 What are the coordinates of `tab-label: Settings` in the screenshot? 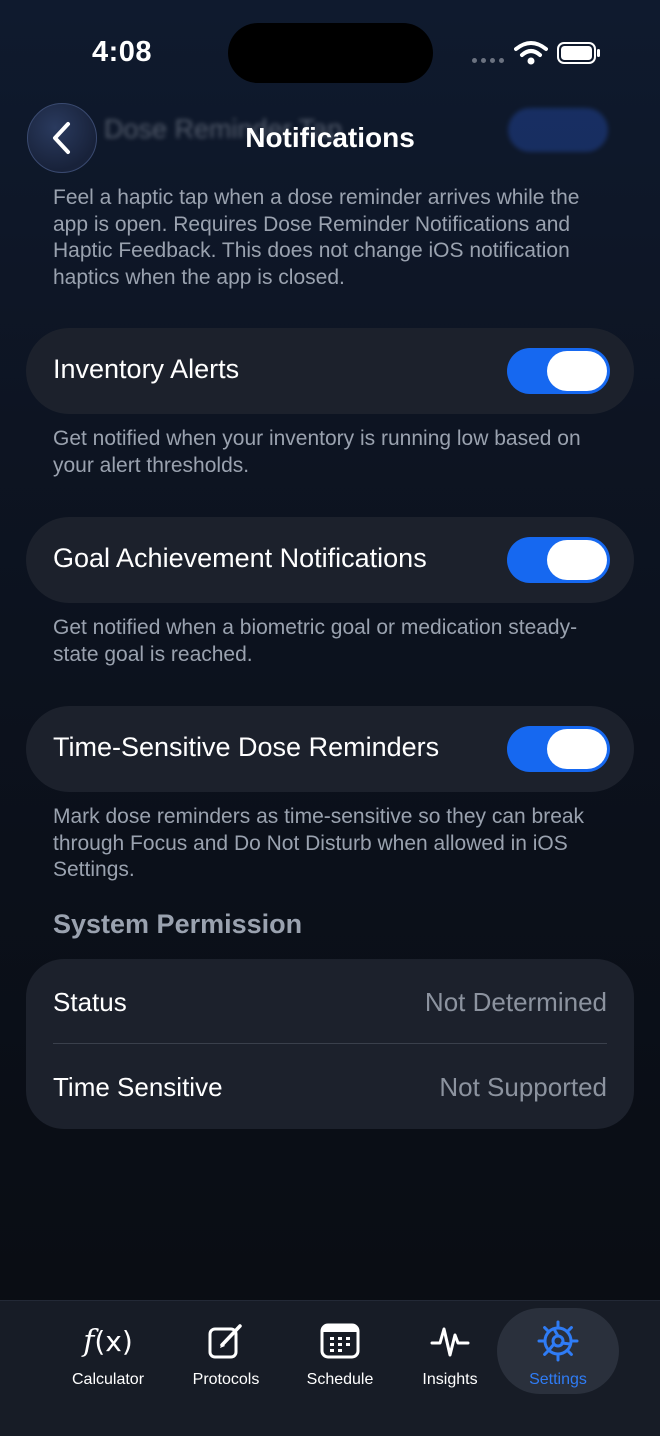 It's located at (558, 1379).